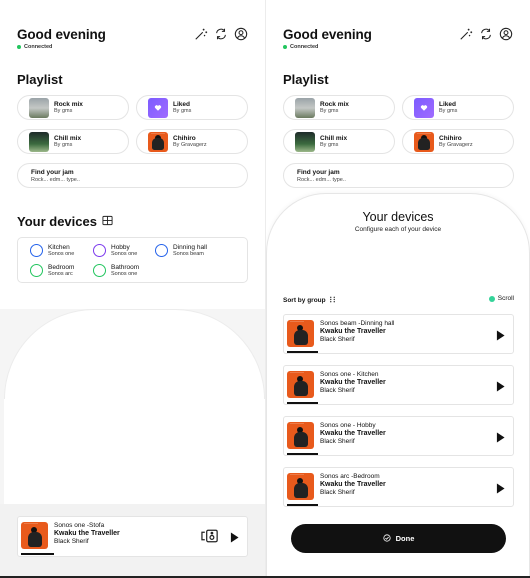  I want to click on device-dinning-hall: Dinning hall Sonos beam, so click(181, 250).